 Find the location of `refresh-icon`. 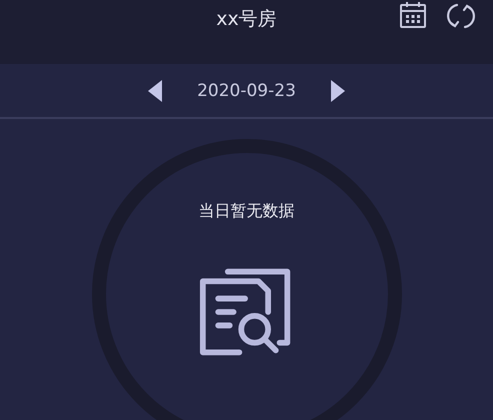

refresh-icon is located at coordinates (461, 16).